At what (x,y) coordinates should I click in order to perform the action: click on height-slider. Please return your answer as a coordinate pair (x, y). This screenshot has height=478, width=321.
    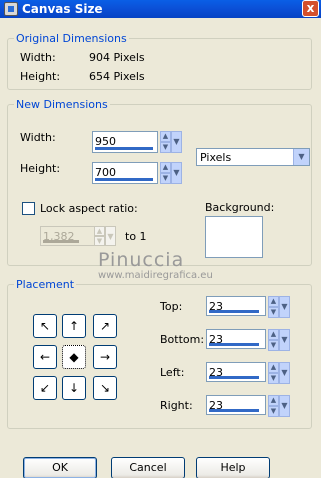
    Looking at the image, I should click on (124, 179).